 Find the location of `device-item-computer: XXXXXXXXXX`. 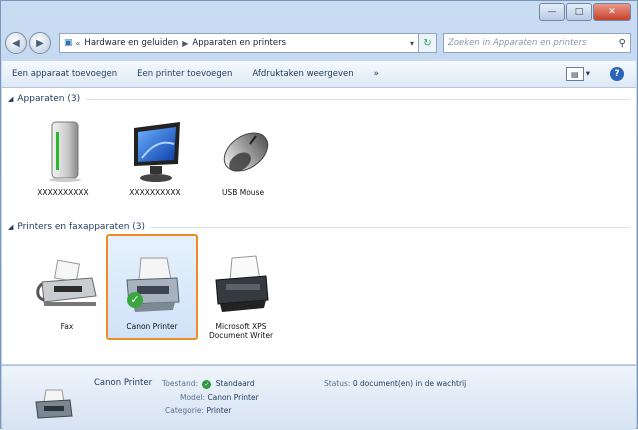

device-item-computer: XXXXXXXXXX is located at coordinates (63, 157).